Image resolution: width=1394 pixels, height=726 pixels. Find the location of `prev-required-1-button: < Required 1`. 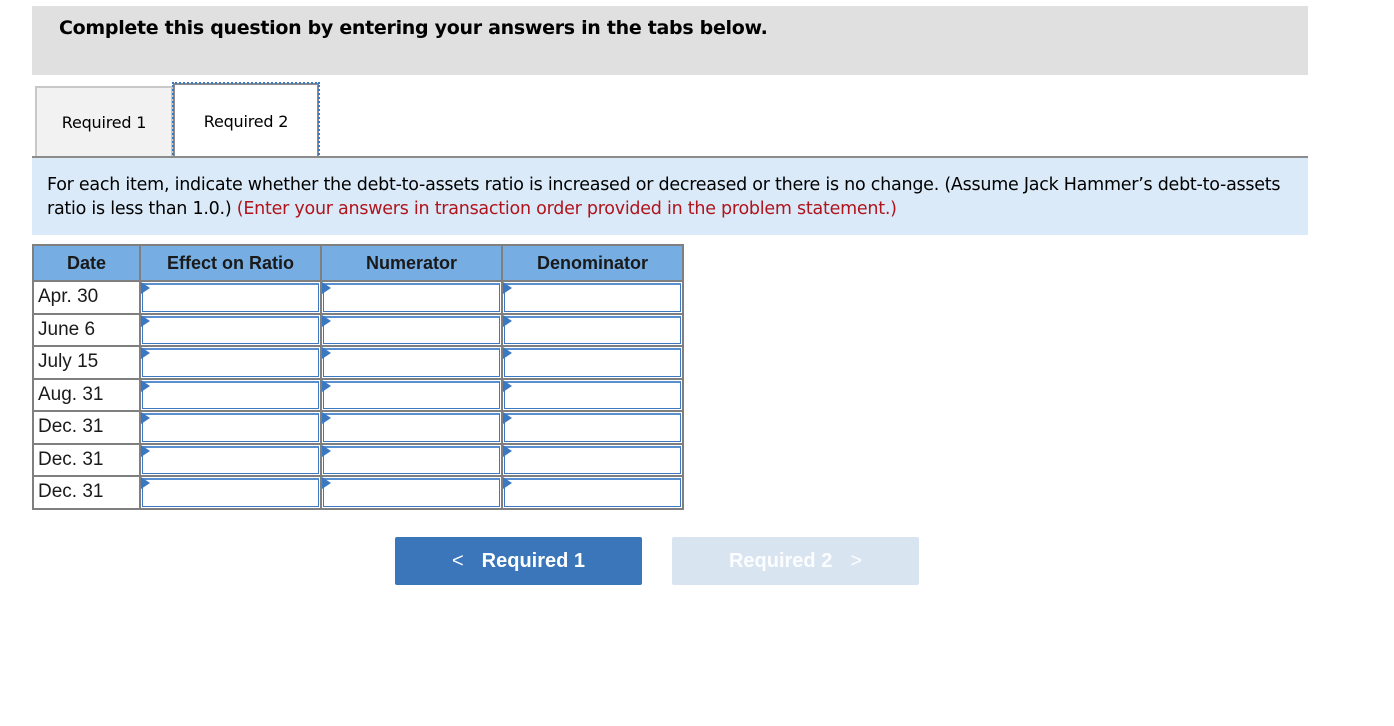

prev-required-1-button: < Required 1 is located at coordinates (518, 561).